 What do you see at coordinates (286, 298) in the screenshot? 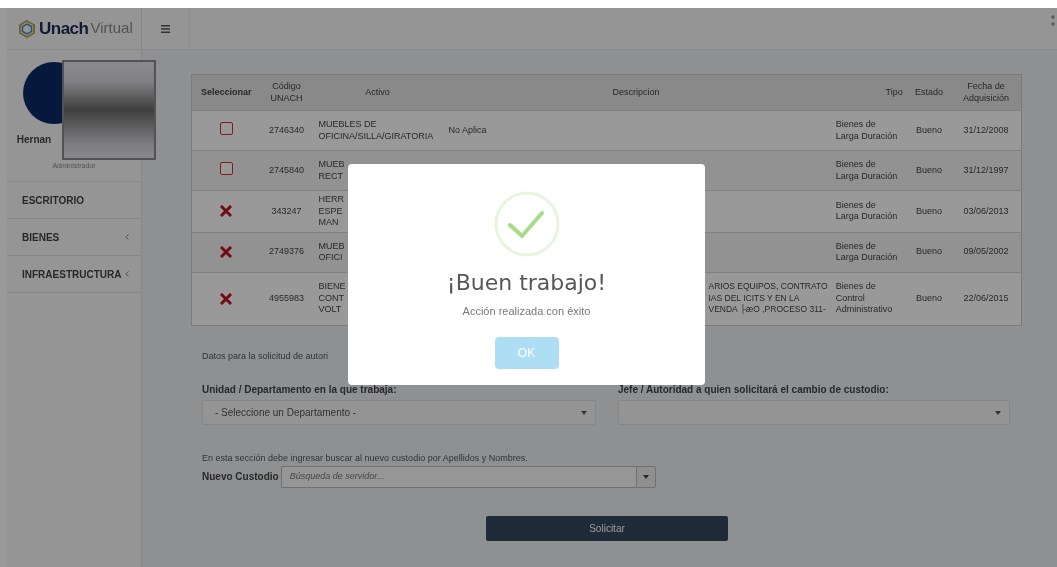
I see `table-cell: 4955983` at bounding box center [286, 298].